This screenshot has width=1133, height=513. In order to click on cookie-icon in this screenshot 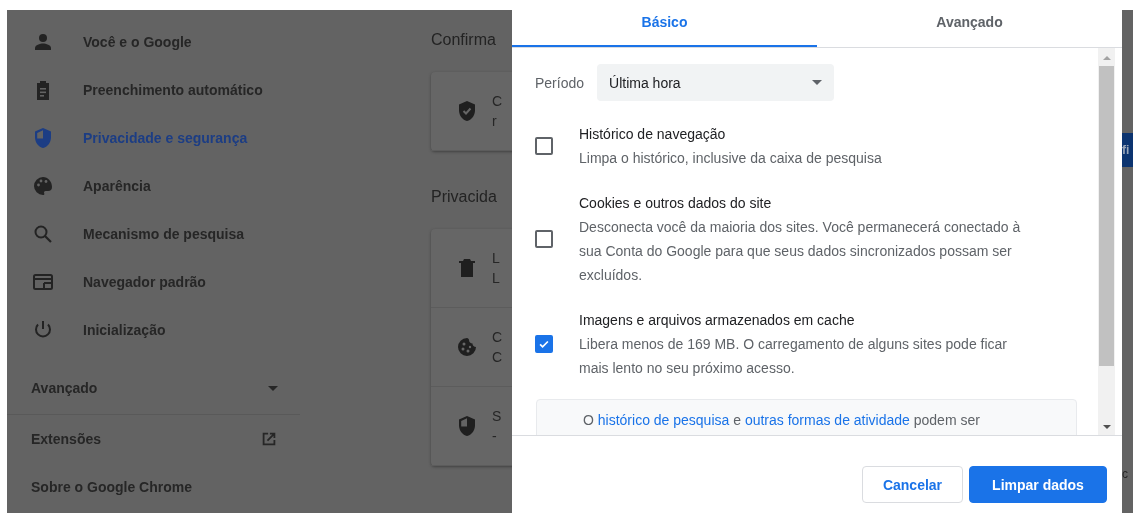, I will do `click(467, 347)`.